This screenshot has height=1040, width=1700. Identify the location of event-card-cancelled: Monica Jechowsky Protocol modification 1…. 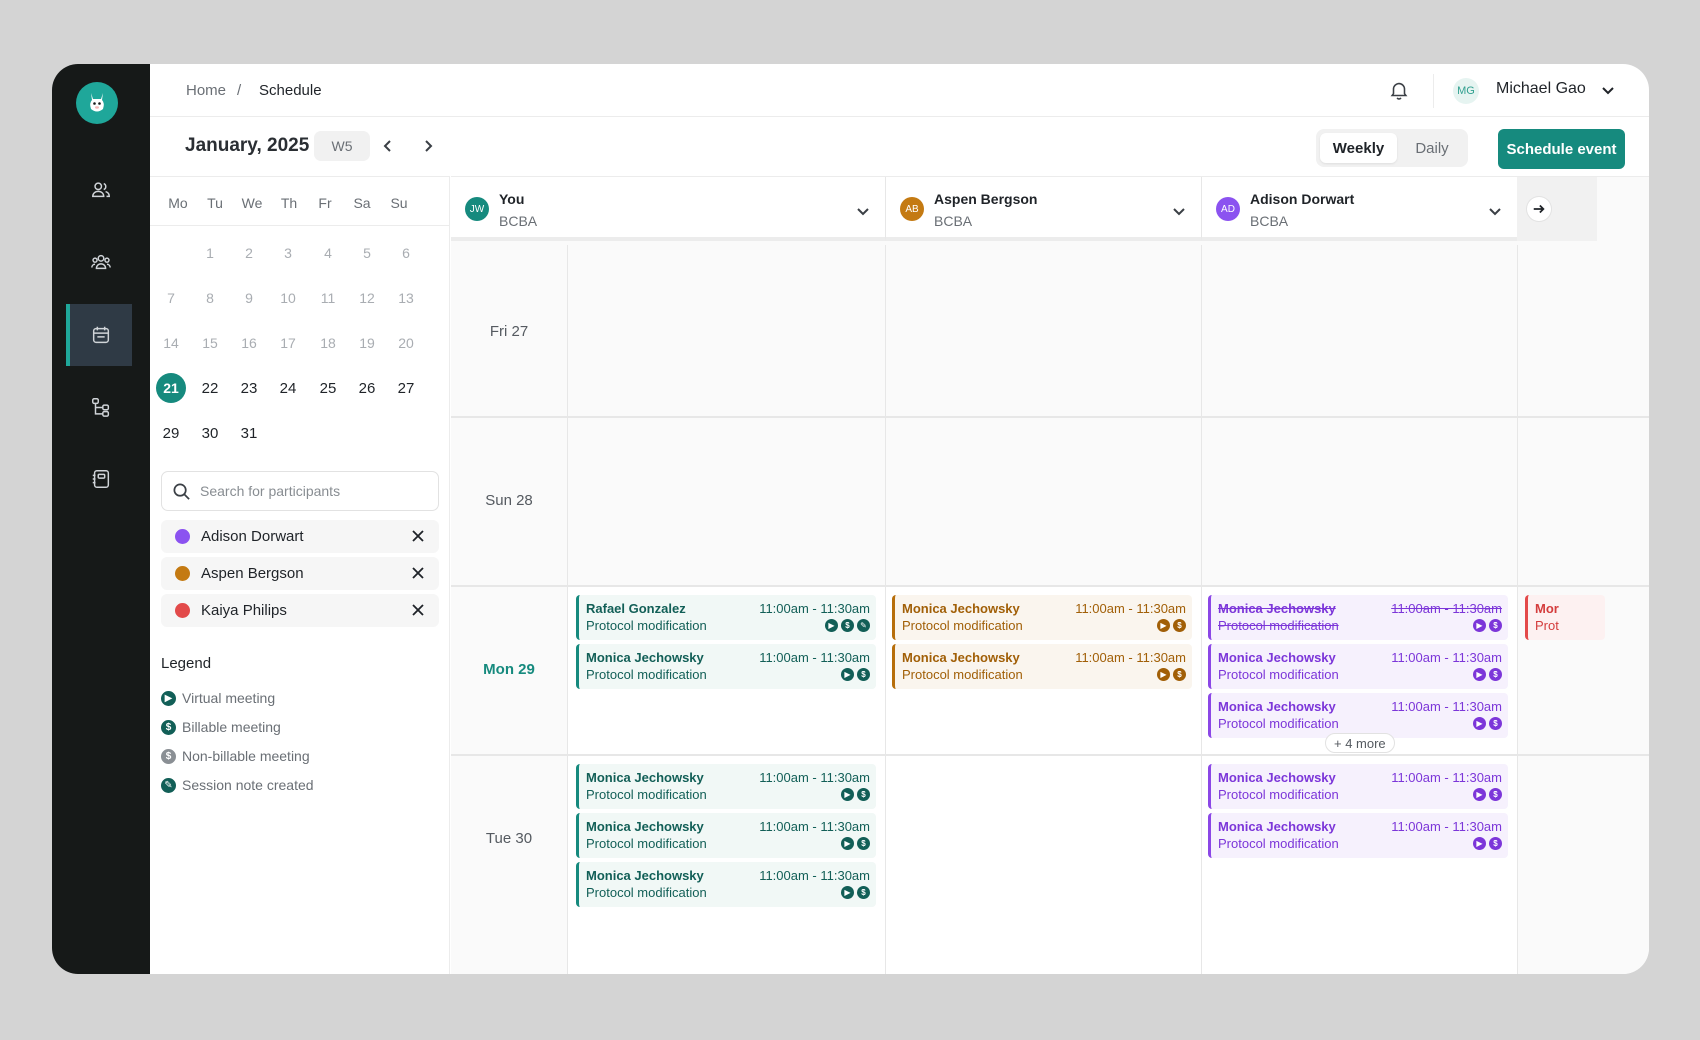
(1358, 617).